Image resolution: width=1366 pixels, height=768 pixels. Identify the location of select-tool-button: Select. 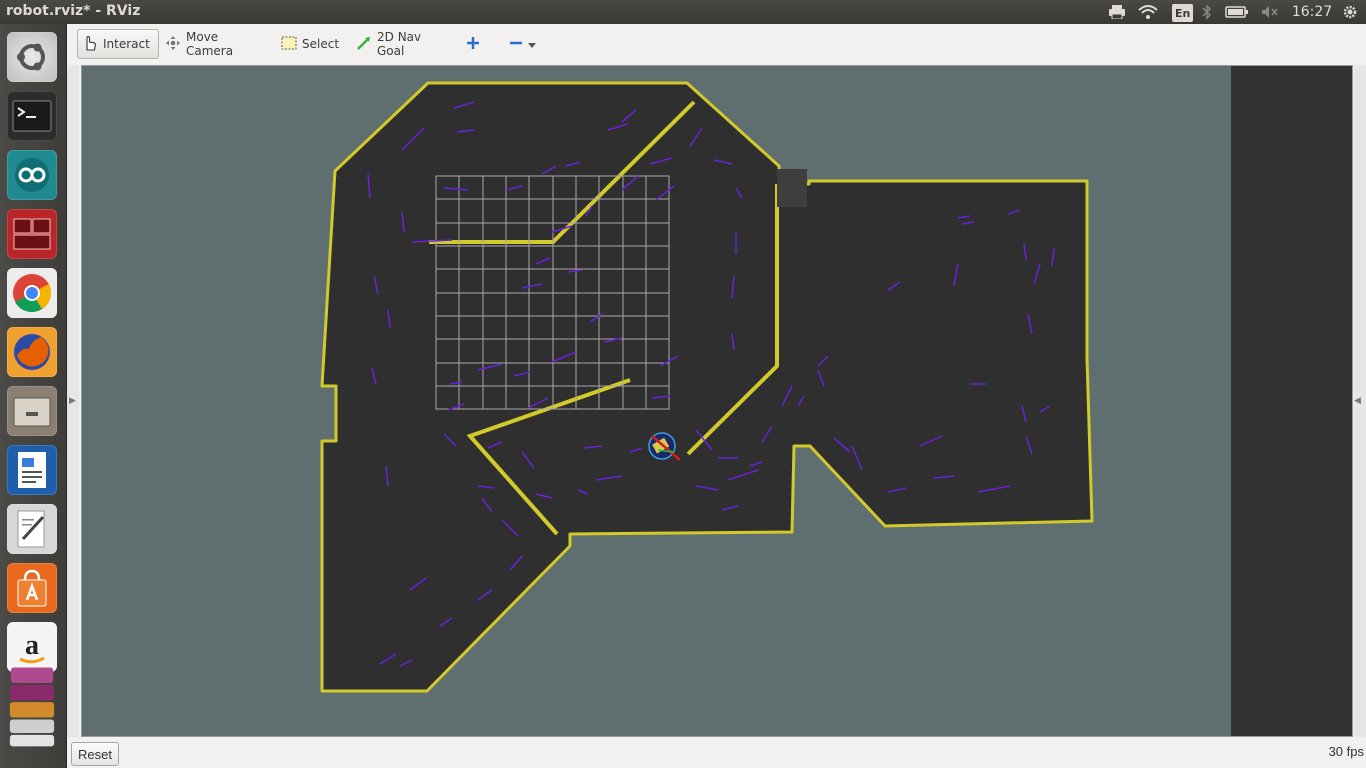
(310, 44).